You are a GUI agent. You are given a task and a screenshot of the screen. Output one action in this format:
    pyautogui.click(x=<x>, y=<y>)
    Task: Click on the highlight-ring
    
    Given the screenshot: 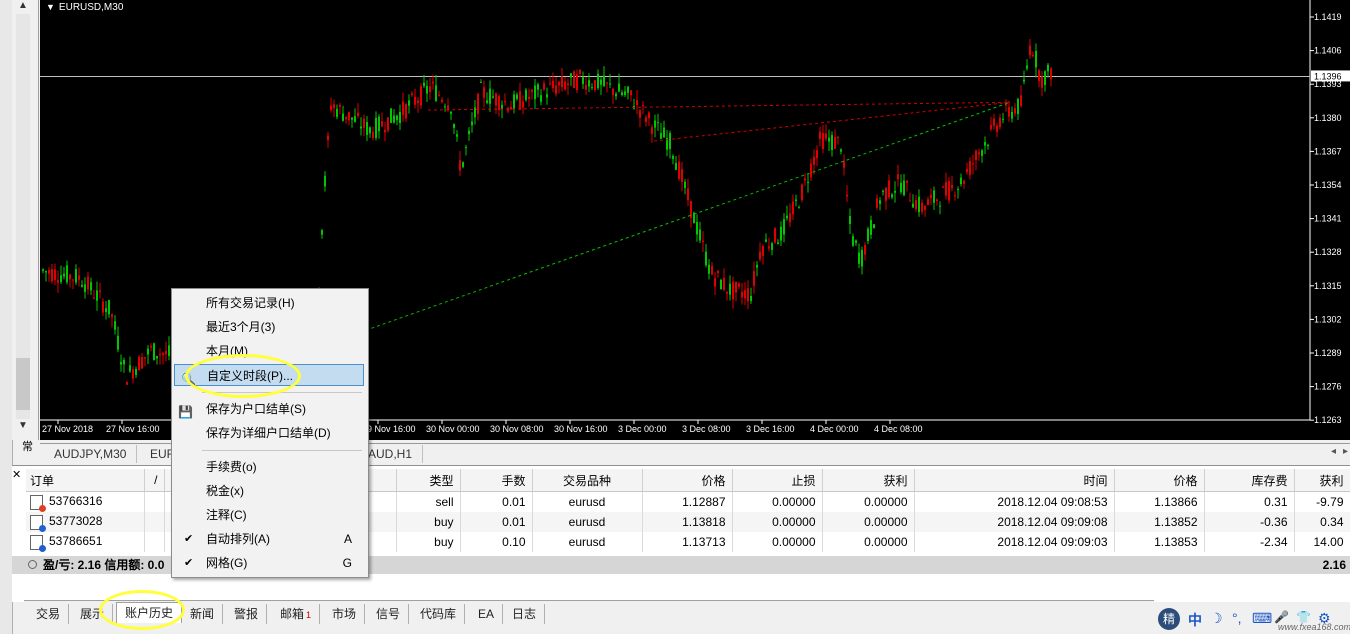 What is the action you would take?
    pyautogui.click(x=142, y=610)
    